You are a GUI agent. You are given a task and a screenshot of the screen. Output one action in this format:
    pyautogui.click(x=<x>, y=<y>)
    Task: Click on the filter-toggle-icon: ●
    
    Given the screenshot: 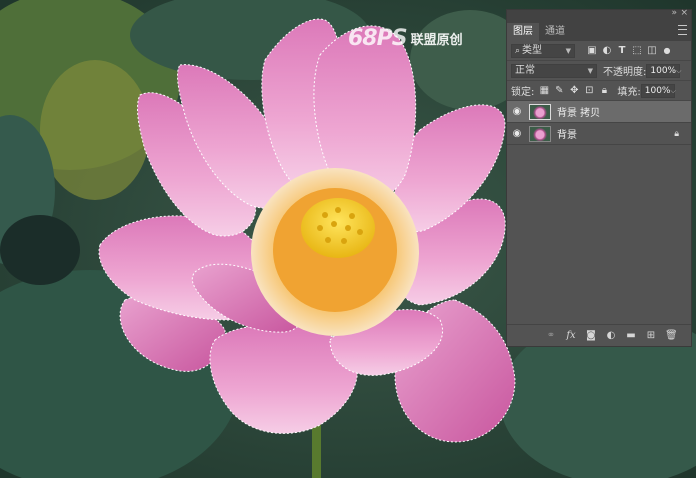 What is the action you would take?
    pyautogui.click(x=667, y=50)
    